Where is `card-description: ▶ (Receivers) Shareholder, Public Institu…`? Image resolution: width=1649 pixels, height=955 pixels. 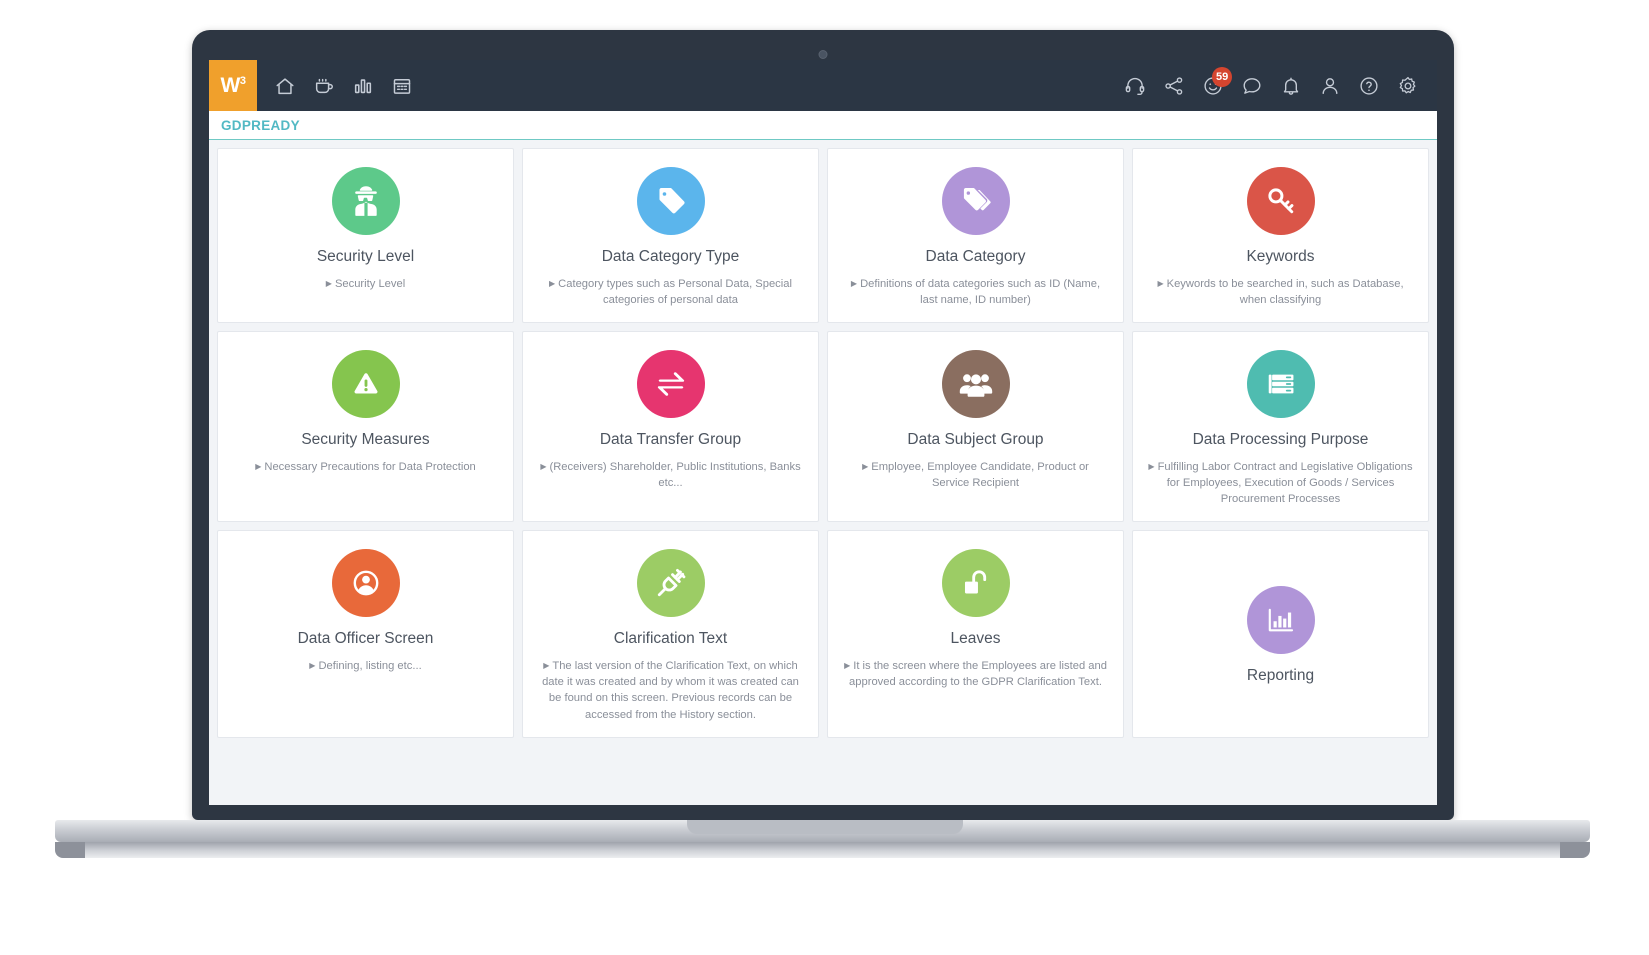
card-description: ▶ (Receivers) Shareholder, Public Institu… is located at coordinates (670, 474).